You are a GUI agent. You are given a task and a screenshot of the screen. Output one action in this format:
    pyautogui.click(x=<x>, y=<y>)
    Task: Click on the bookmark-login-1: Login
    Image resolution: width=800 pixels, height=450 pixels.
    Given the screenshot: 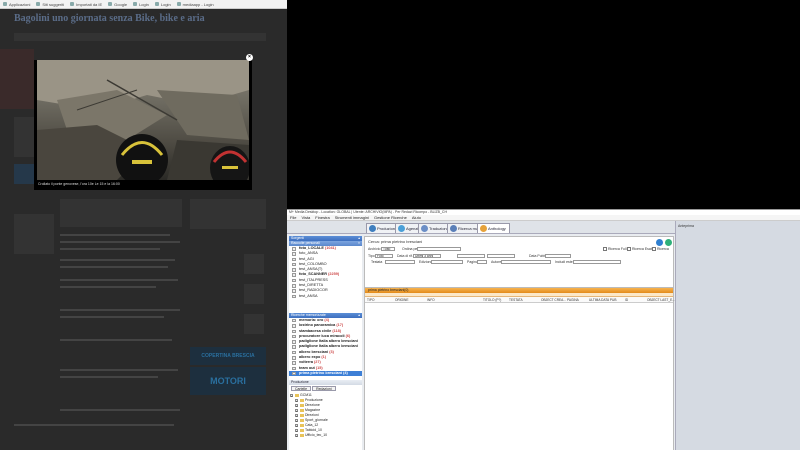 What is the action you would take?
    pyautogui.click(x=141, y=4)
    